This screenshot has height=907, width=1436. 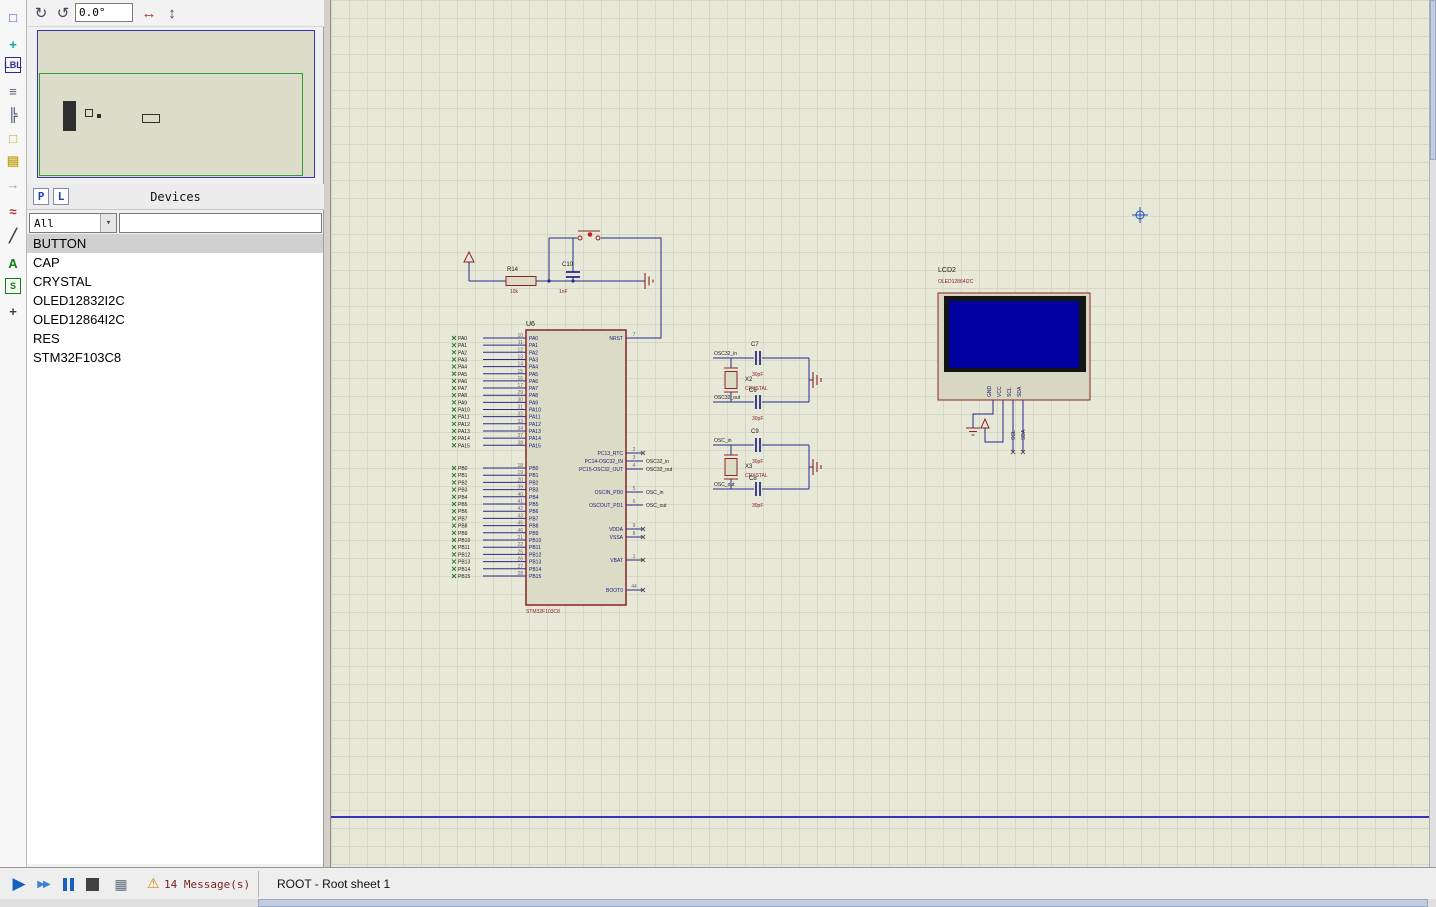 What do you see at coordinates (731, 467) in the screenshot?
I see `crystal-x3` at bounding box center [731, 467].